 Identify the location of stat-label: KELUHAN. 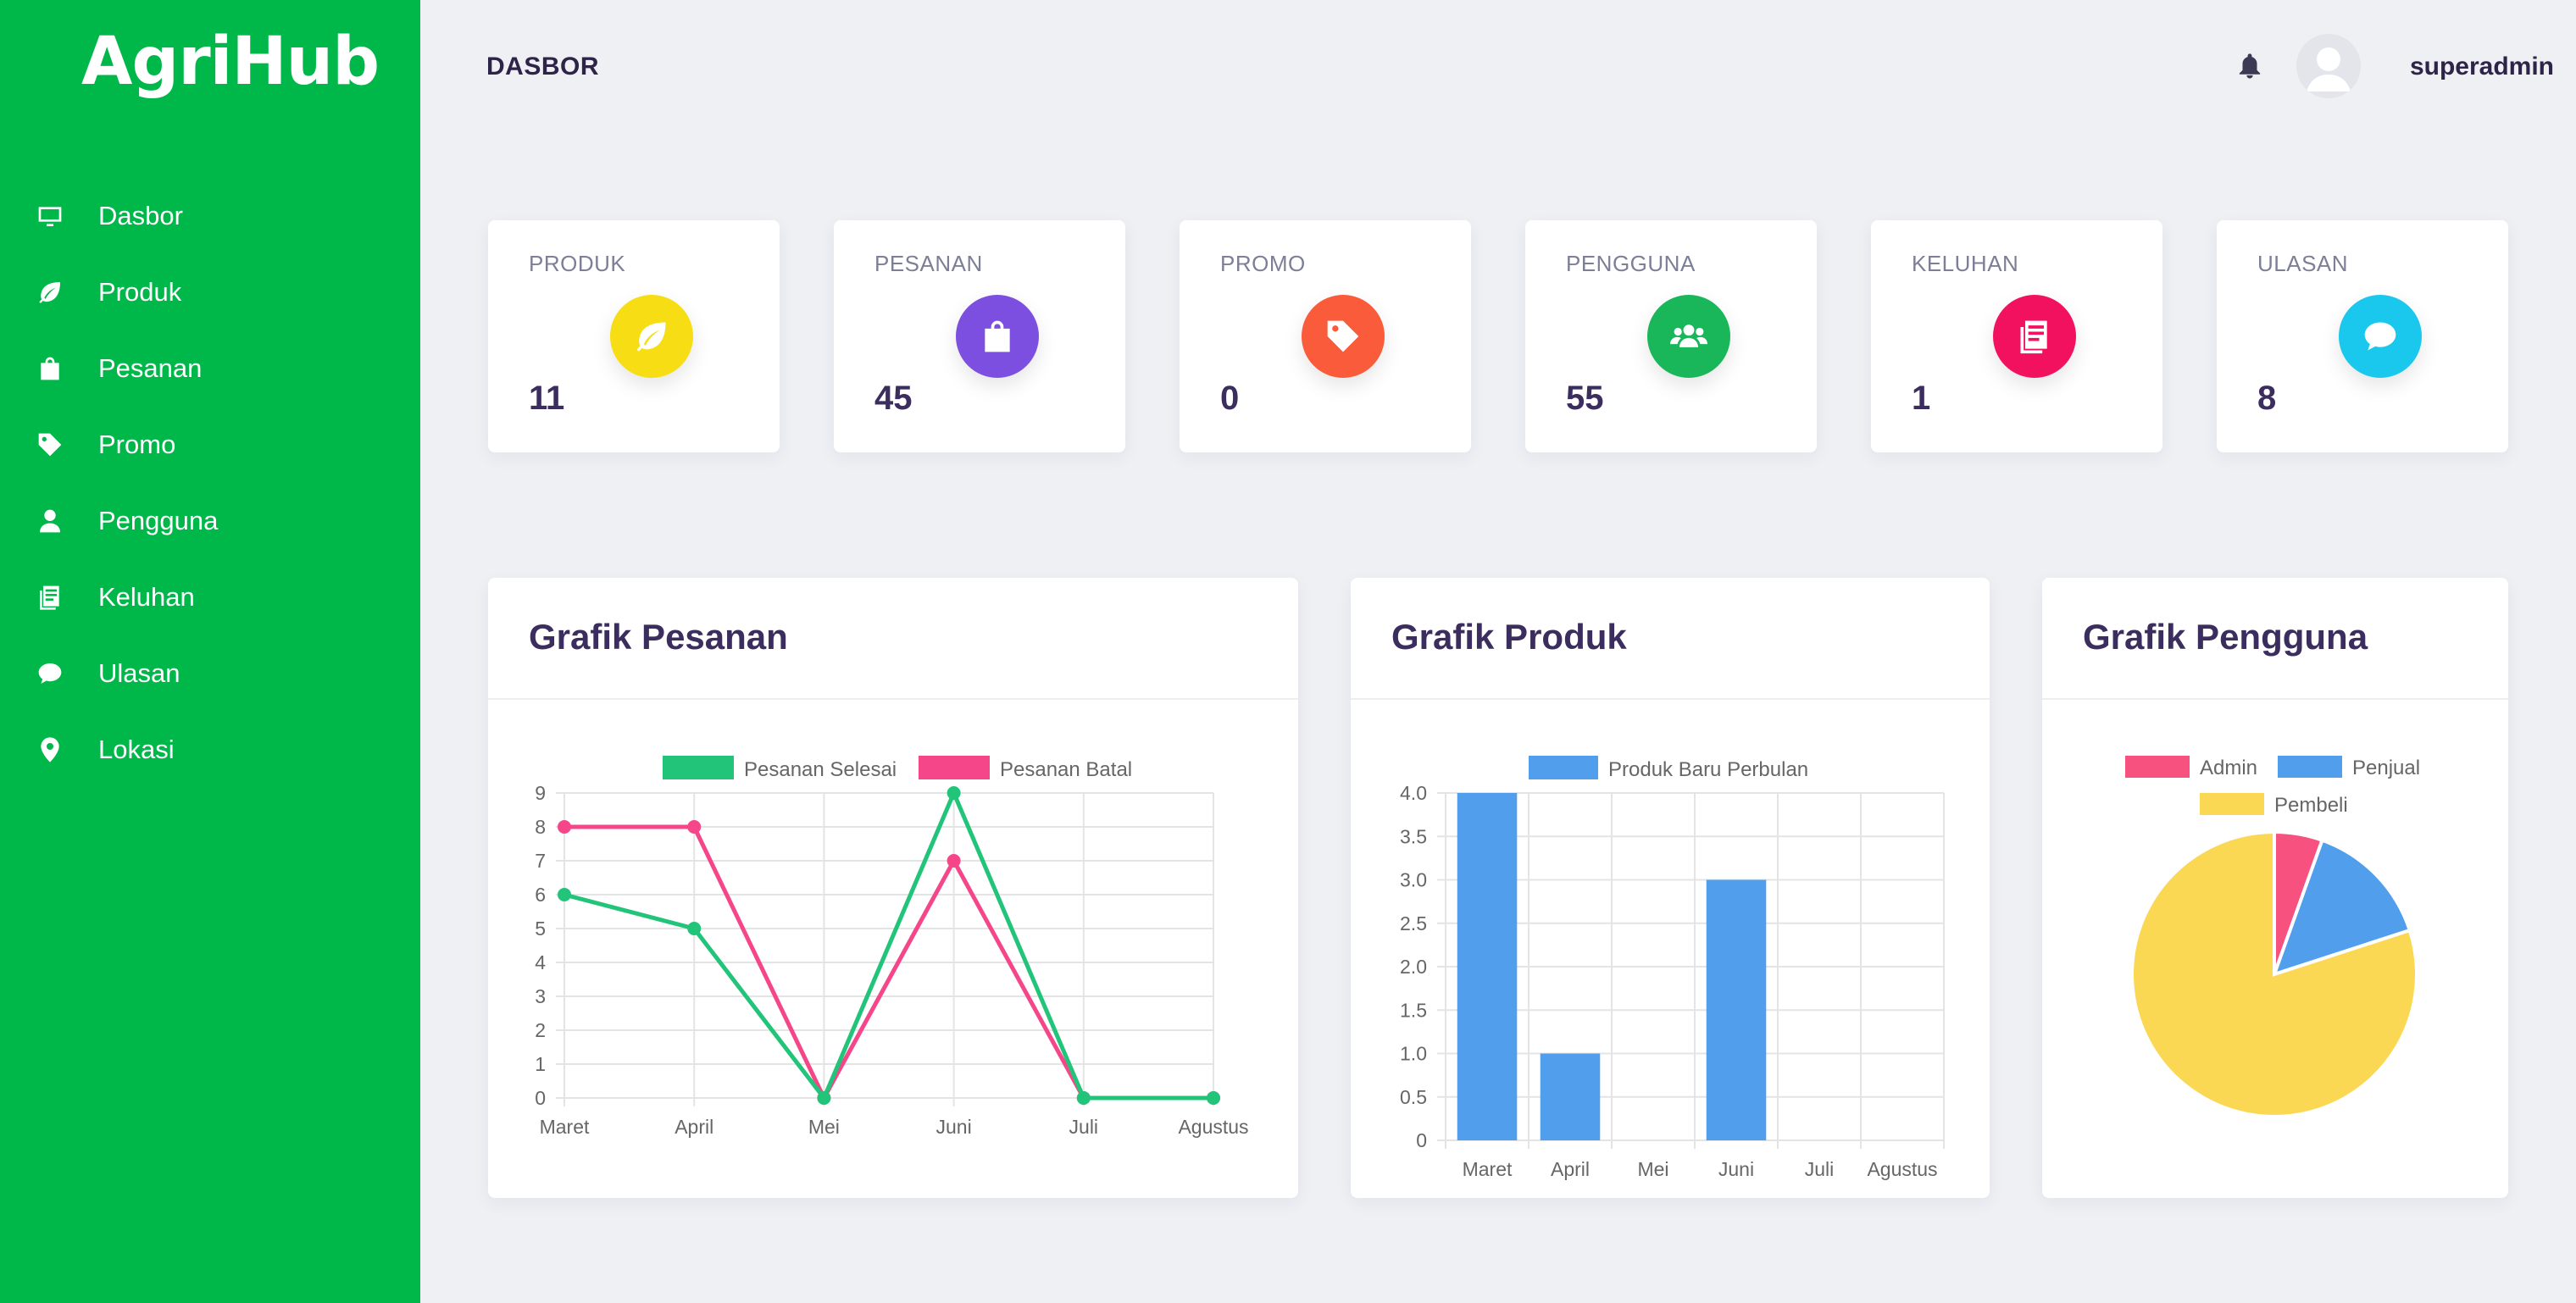
(1965, 263).